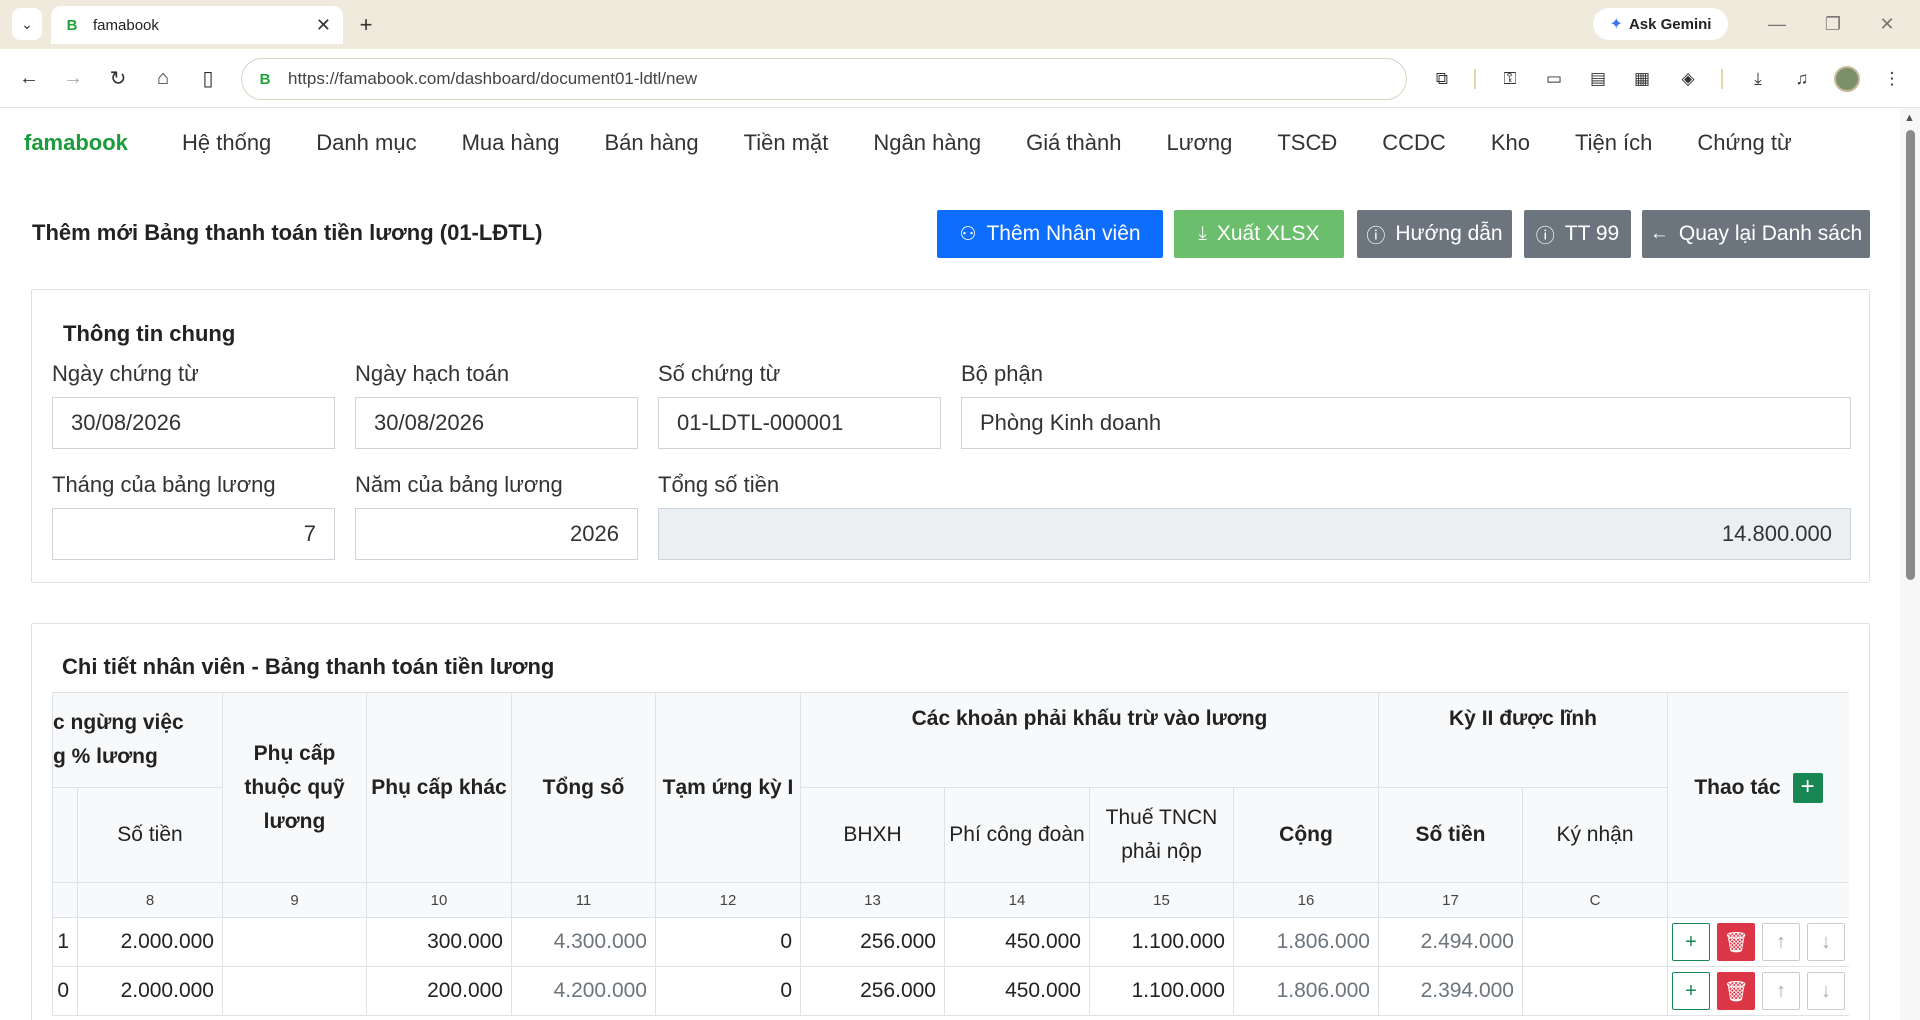  I want to click on cell-total: 4.200.000, so click(583, 991).